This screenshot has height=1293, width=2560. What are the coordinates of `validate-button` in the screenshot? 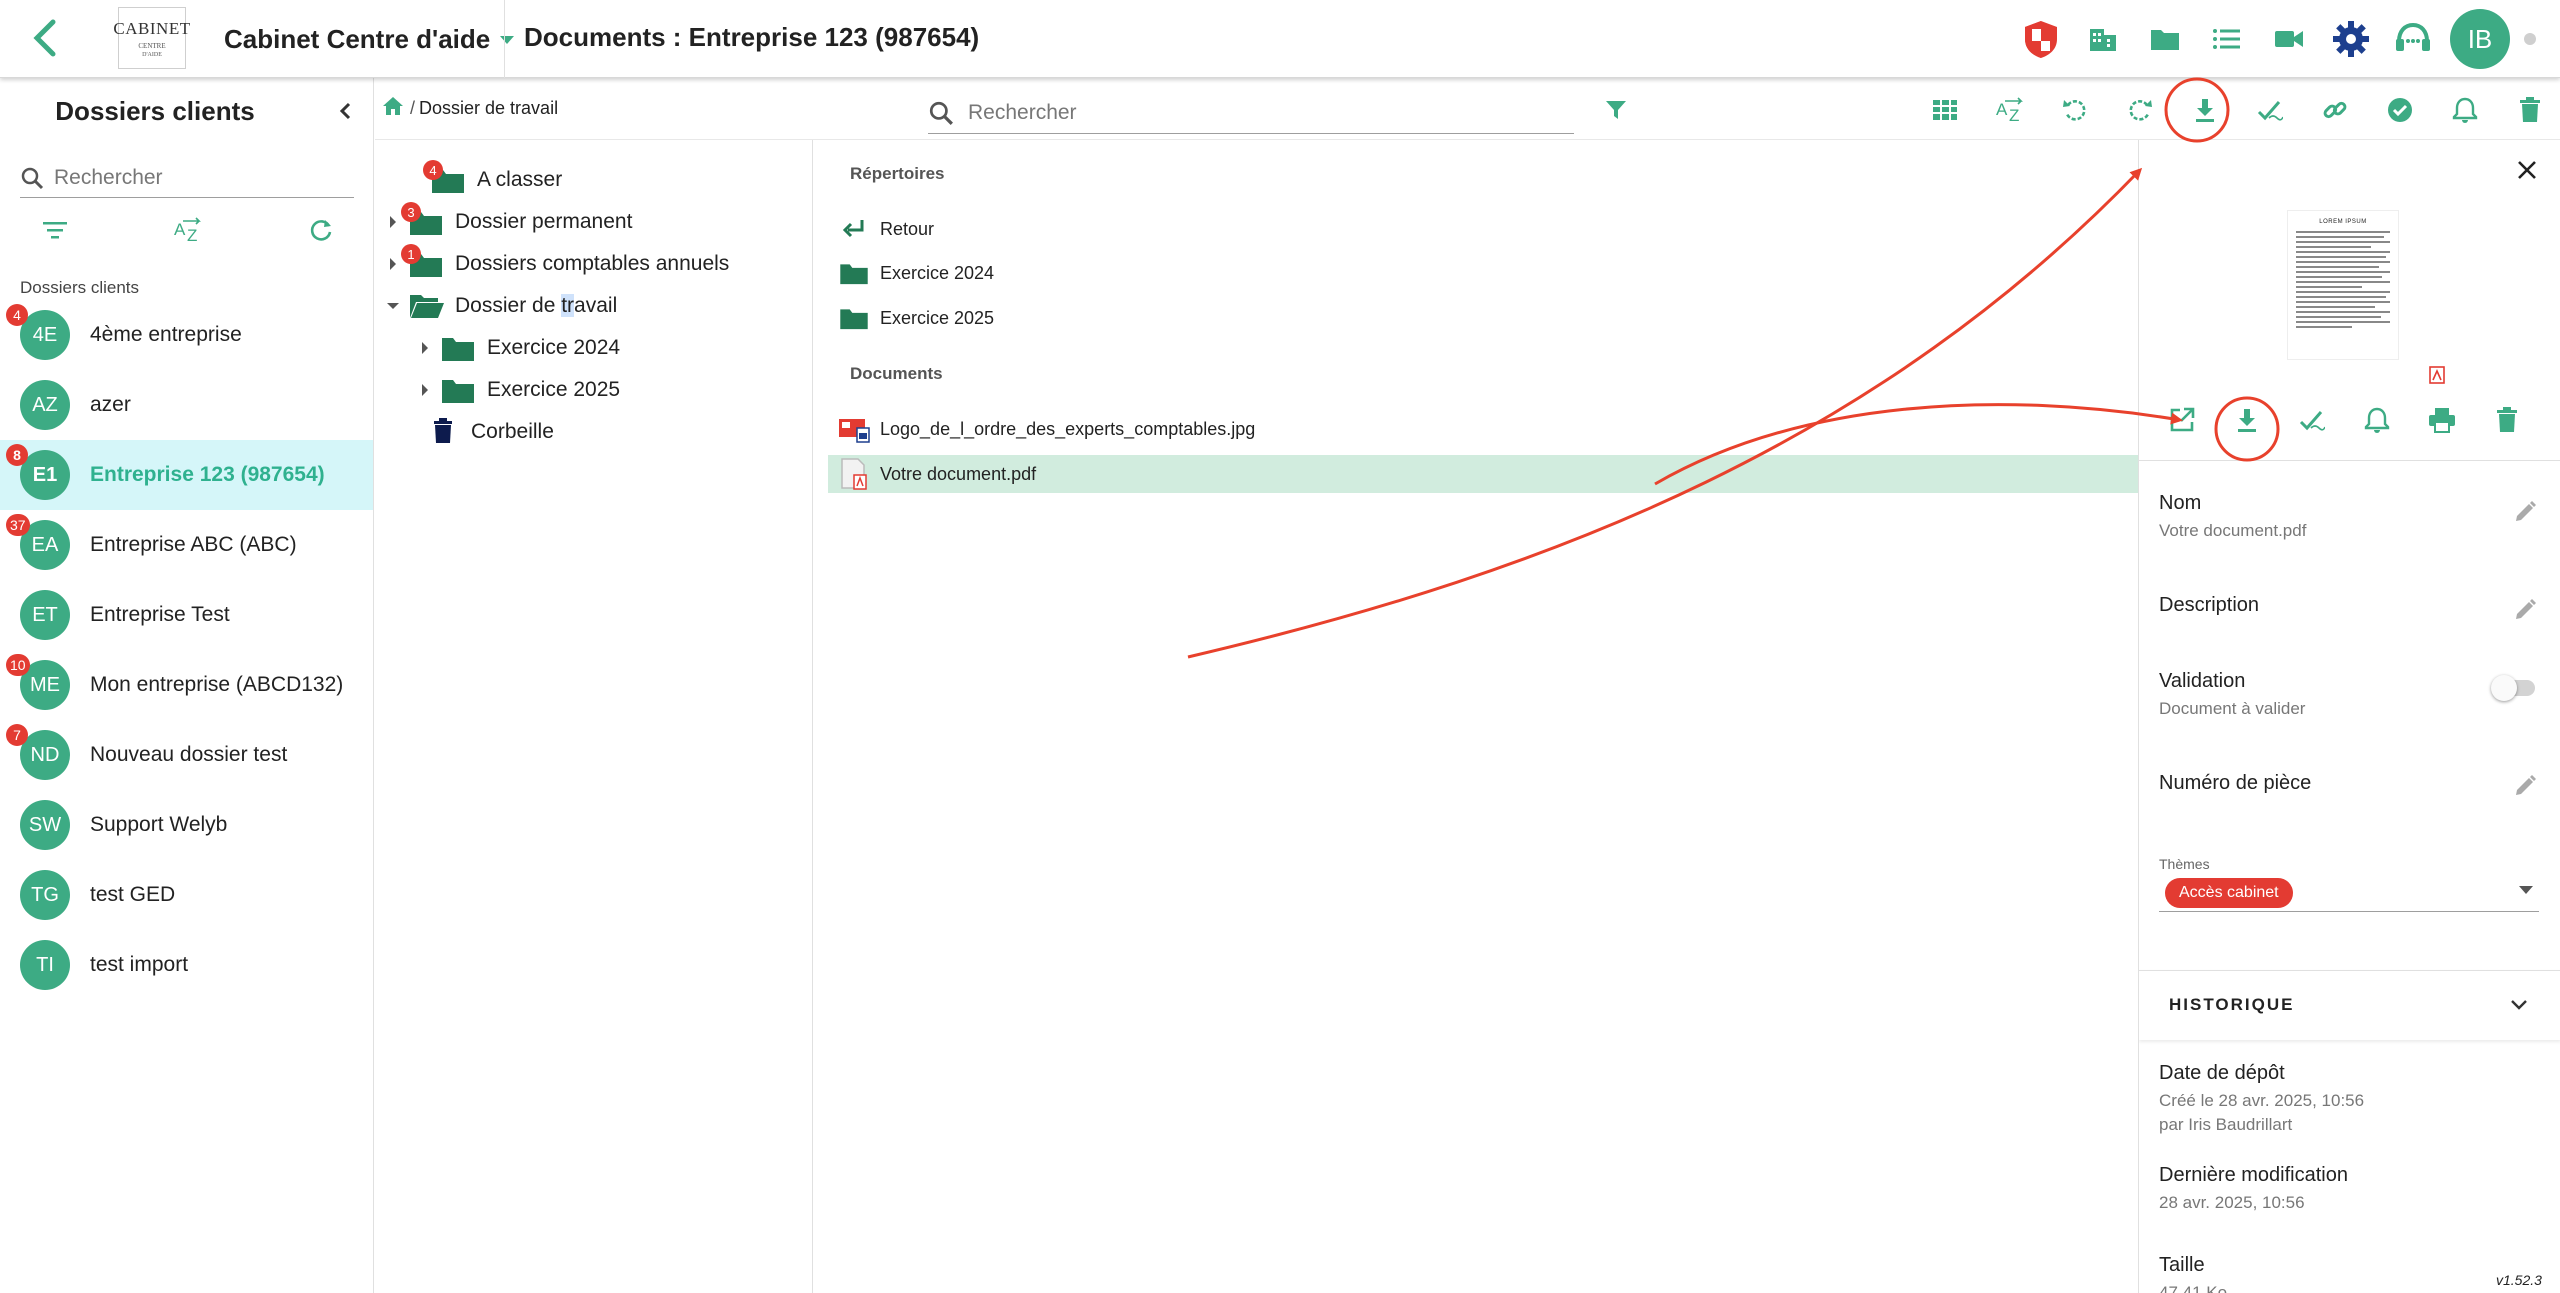 It's located at (2399, 110).